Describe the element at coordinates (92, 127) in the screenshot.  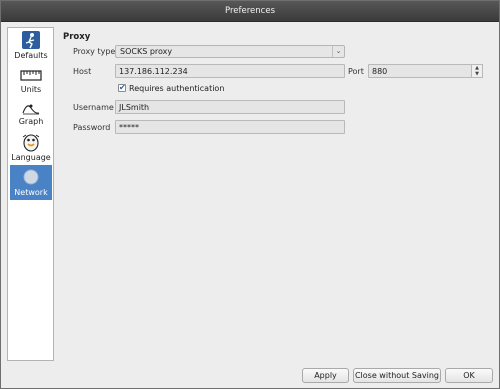
I see `password-label: Password` at that location.